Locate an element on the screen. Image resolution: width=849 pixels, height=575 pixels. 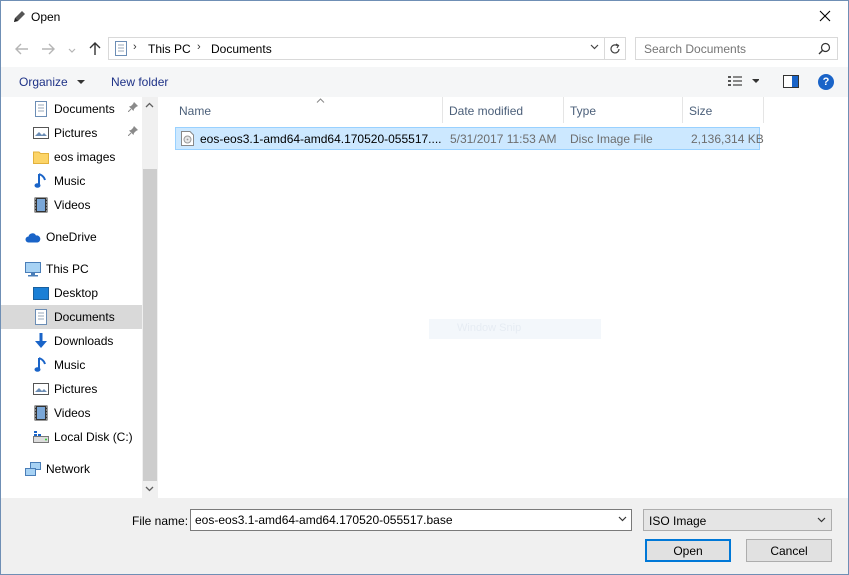
folder-icon is located at coordinates (41, 157).